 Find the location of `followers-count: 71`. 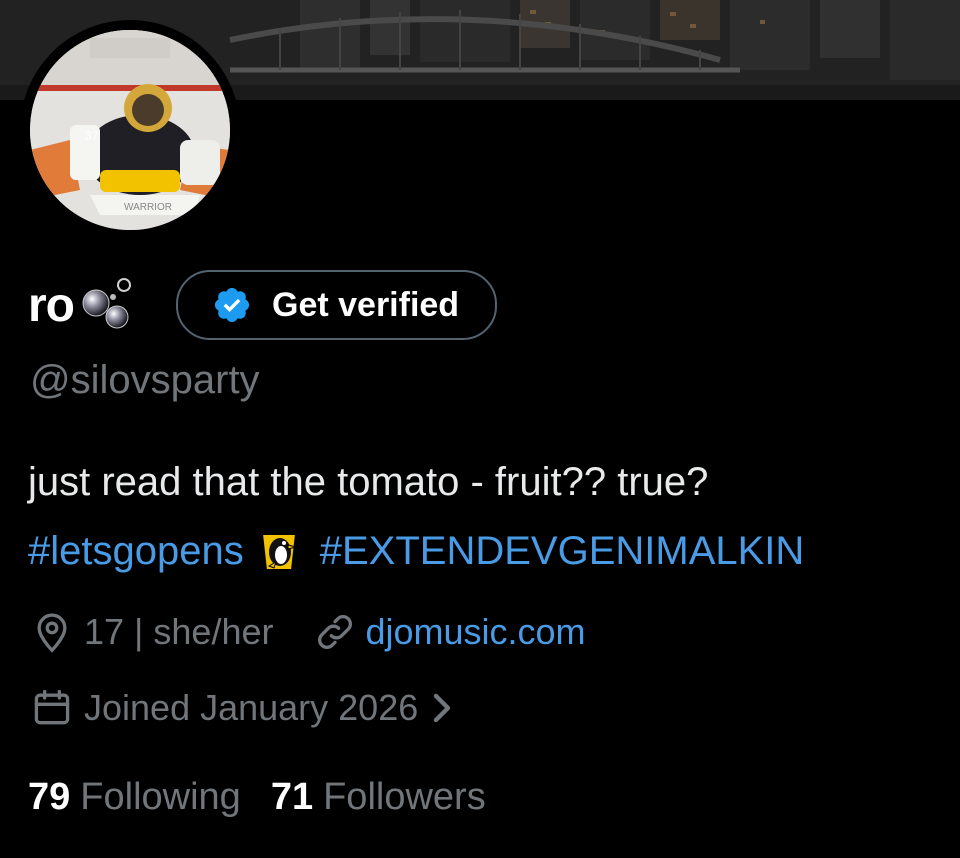

followers-count: 71 is located at coordinates (292, 796).